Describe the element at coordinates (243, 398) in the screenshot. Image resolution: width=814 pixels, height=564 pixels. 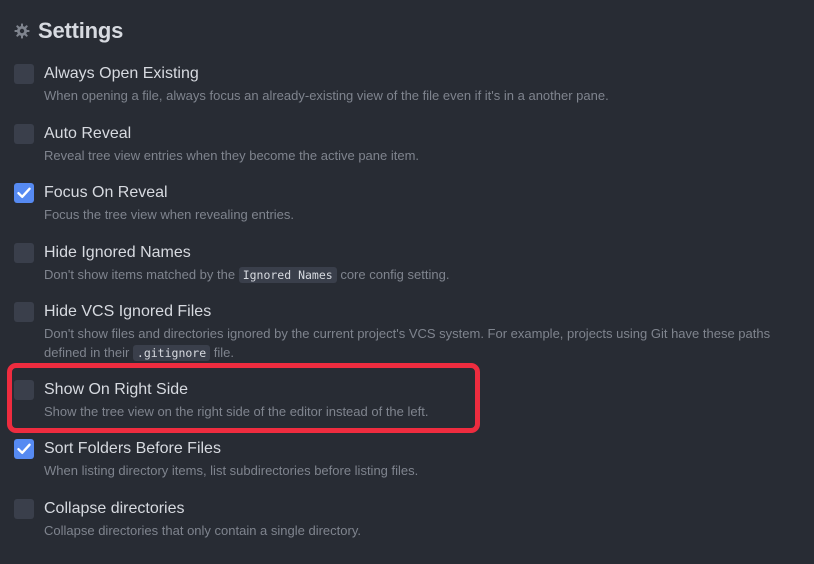
I see `highlight-box` at that location.